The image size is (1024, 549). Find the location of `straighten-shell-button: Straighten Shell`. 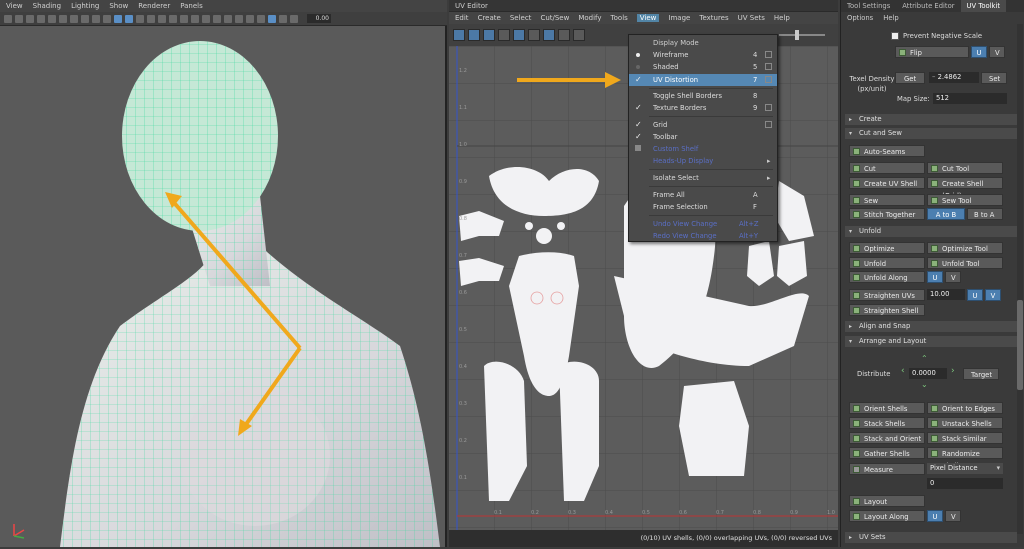

straighten-shell-button: Straighten Shell is located at coordinates (887, 310).